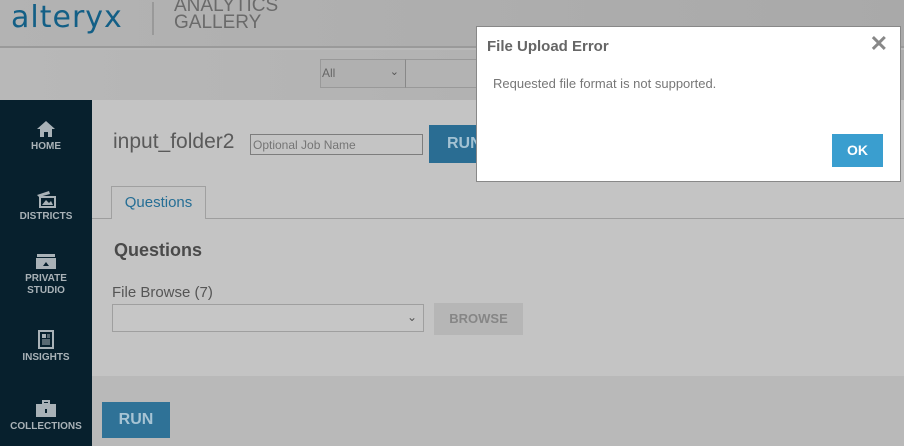  What do you see at coordinates (46, 199) in the screenshot?
I see `districts-icon` at bounding box center [46, 199].